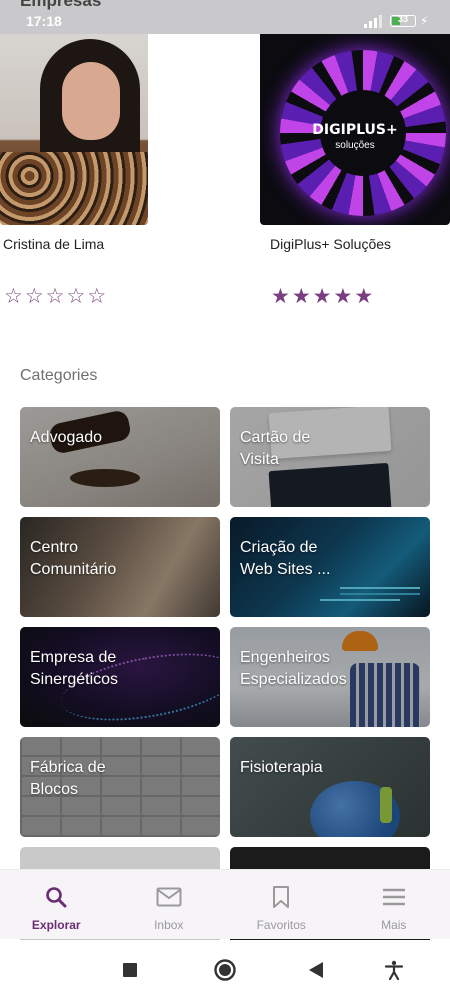  Describe the element at coordinates (281, 767) in the screenshot. I see `category-label: Fisioterapia` at that location.